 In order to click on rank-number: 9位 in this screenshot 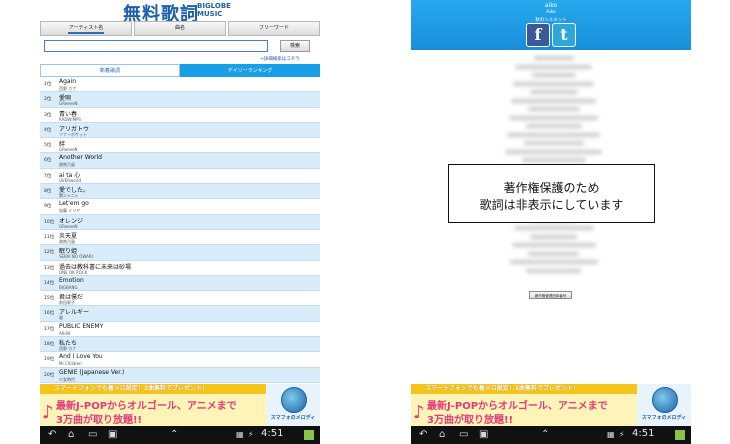, I will do `click(48, 207)`.